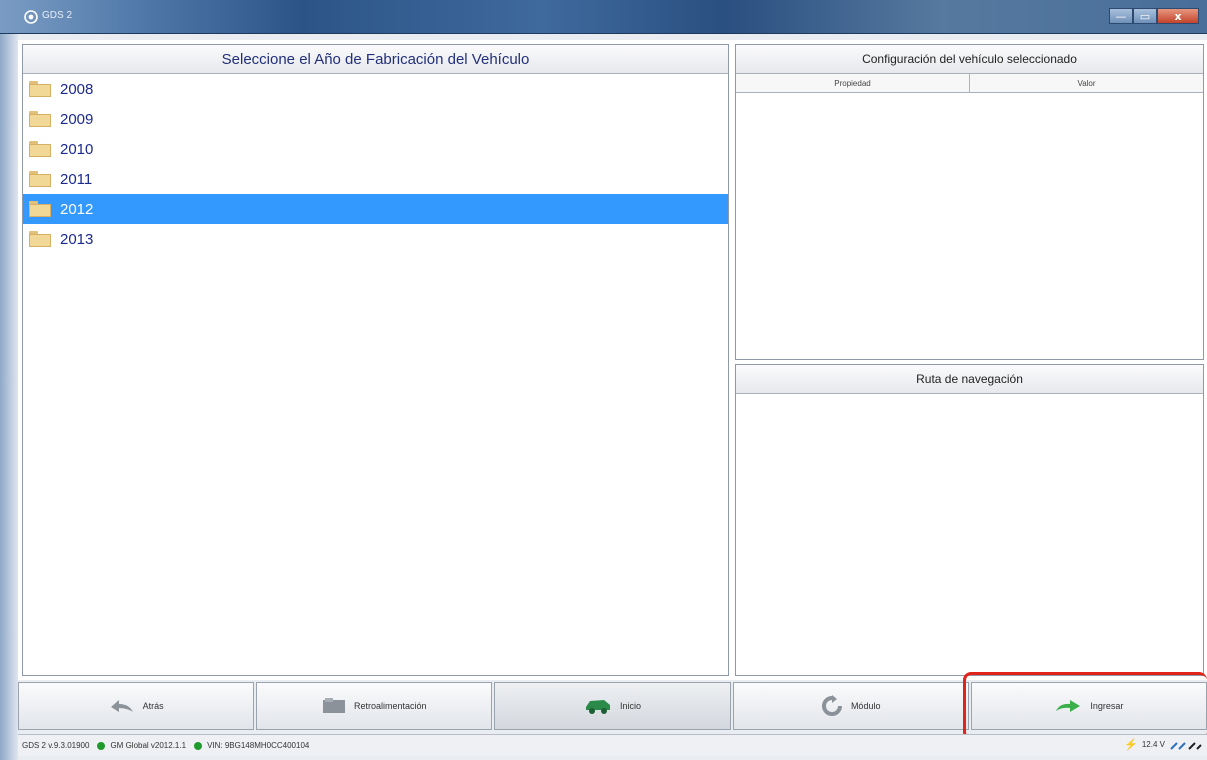 The image size is (1207, 760). I want to click on feedback-button: Retroalimentación, so click(374, 706).